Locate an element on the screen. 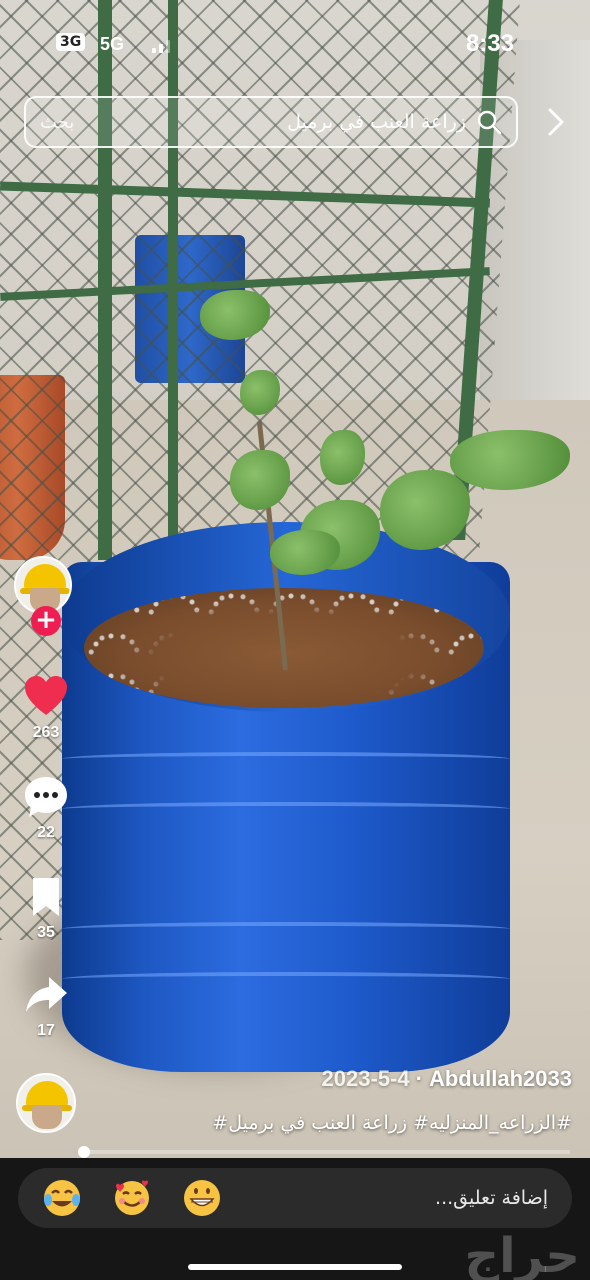 The image size is (590, 1280). search-bar: بحث زراعة العنب في برميل is located at coordinates (271, 122).